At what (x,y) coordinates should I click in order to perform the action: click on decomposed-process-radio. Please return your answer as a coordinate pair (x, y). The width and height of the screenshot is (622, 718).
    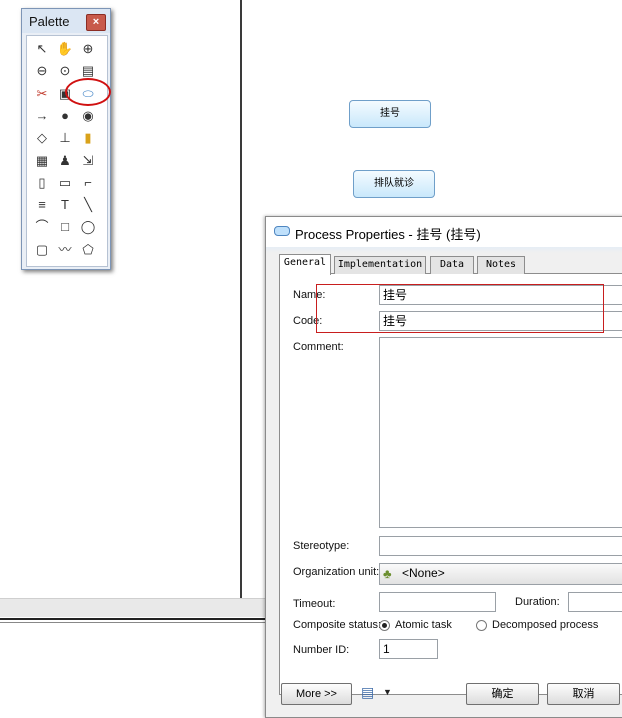
    Looking at the image, I should click on (481, 625).